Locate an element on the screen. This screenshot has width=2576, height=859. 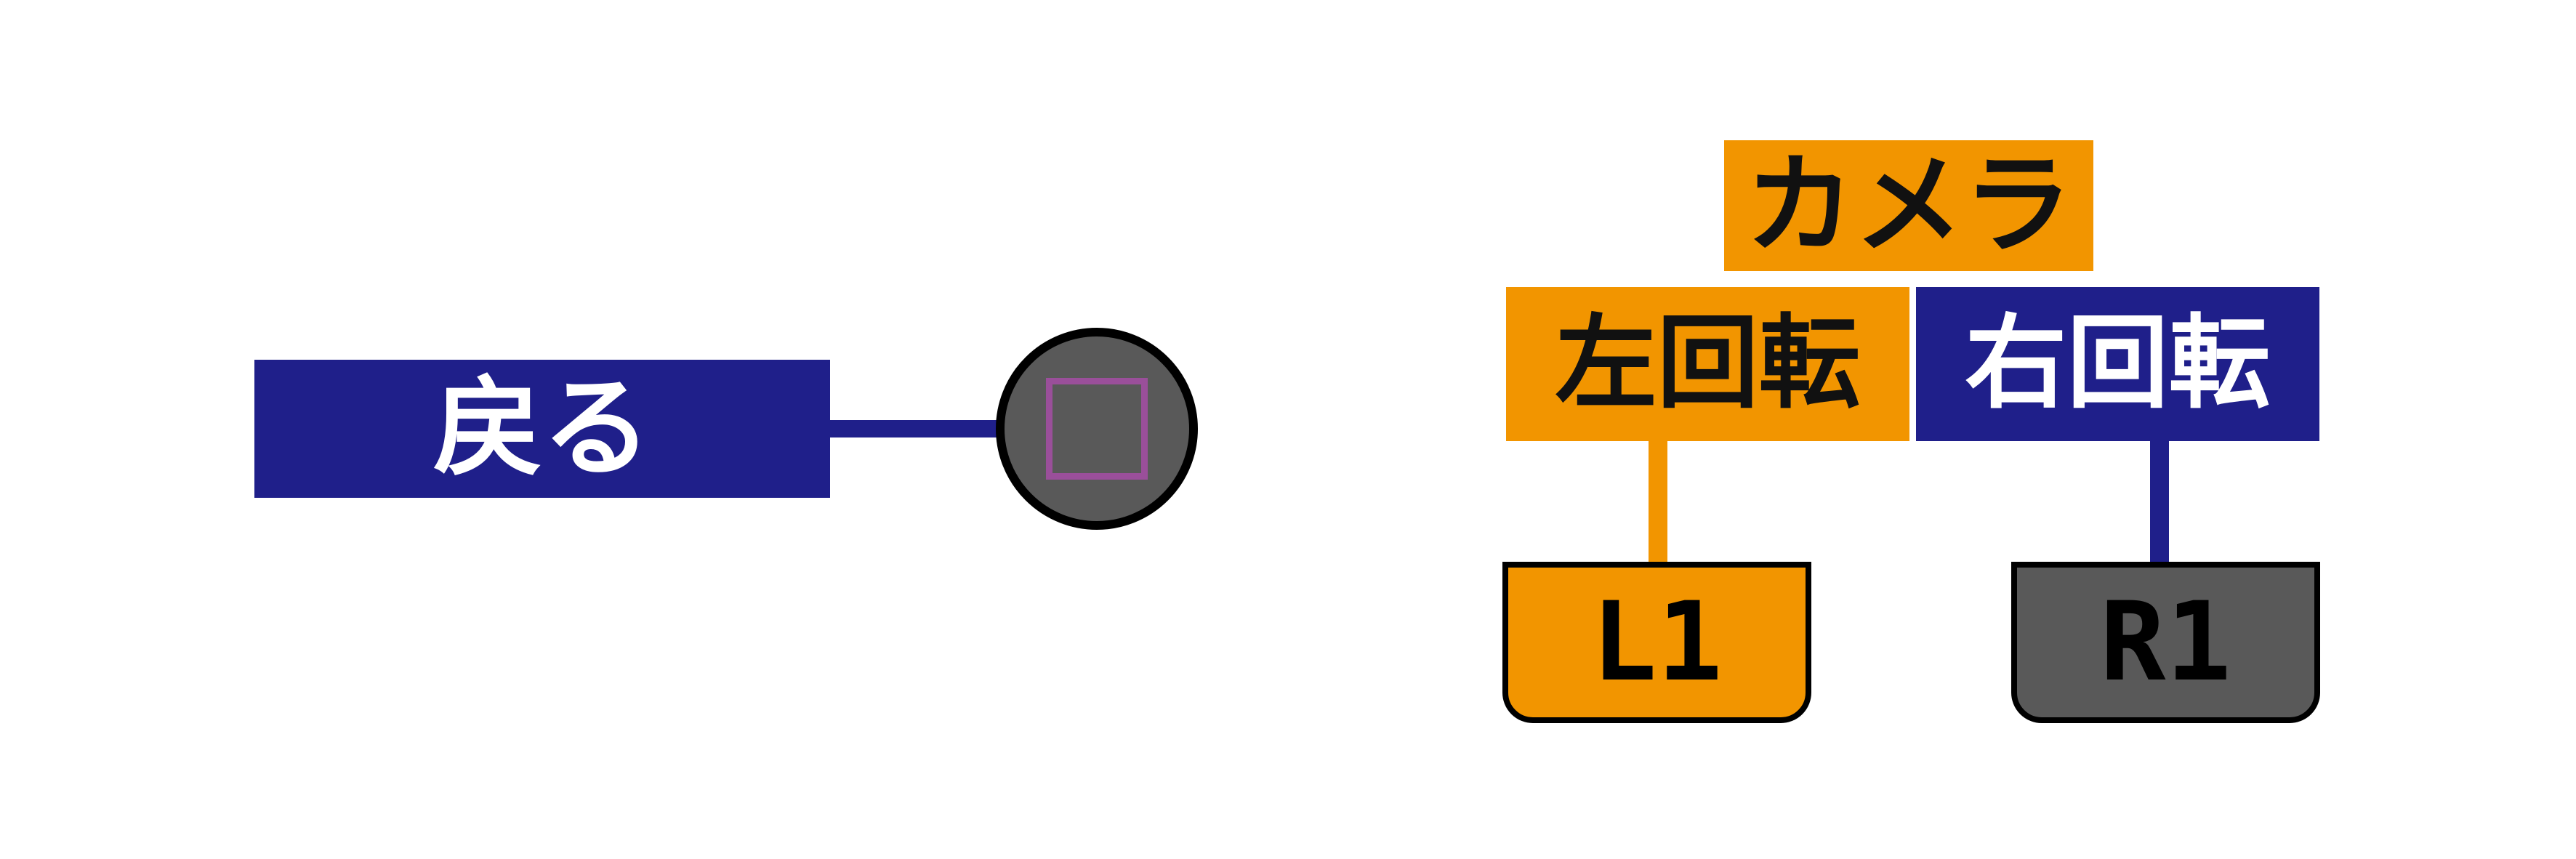
l1-button-label: L1 is located at coordinates (1657, 642).